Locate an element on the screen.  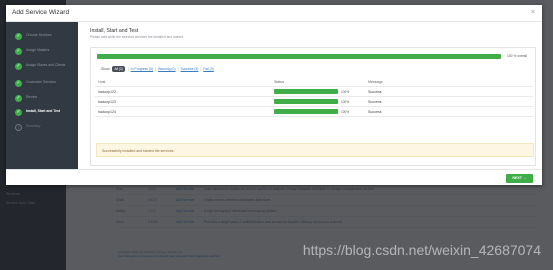
step-label: Summary is located at coordinates (33, 126).